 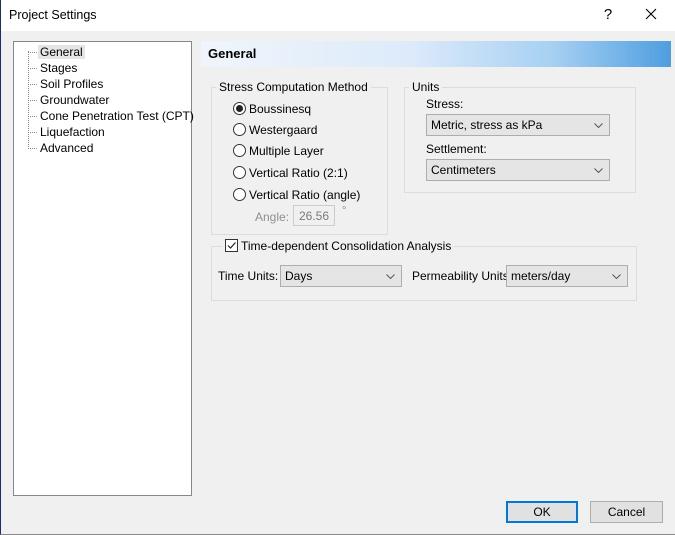 What do you see at coordinates (518, 170) in the screenshot?
I see `settlement-units-dropdown: Centimeters` at bounding box center [518, 170].